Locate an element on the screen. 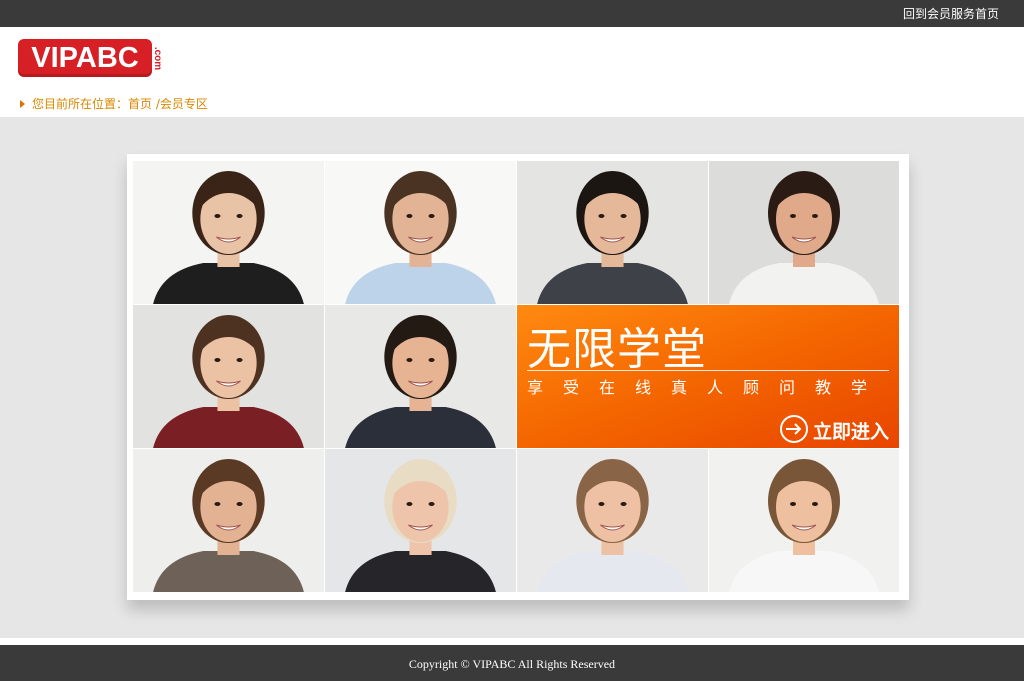 The height and width of the screenshot is (681, 1024). footer: Copyright © VIPABC All Rights Reserved is located at coordinates (512, 663).